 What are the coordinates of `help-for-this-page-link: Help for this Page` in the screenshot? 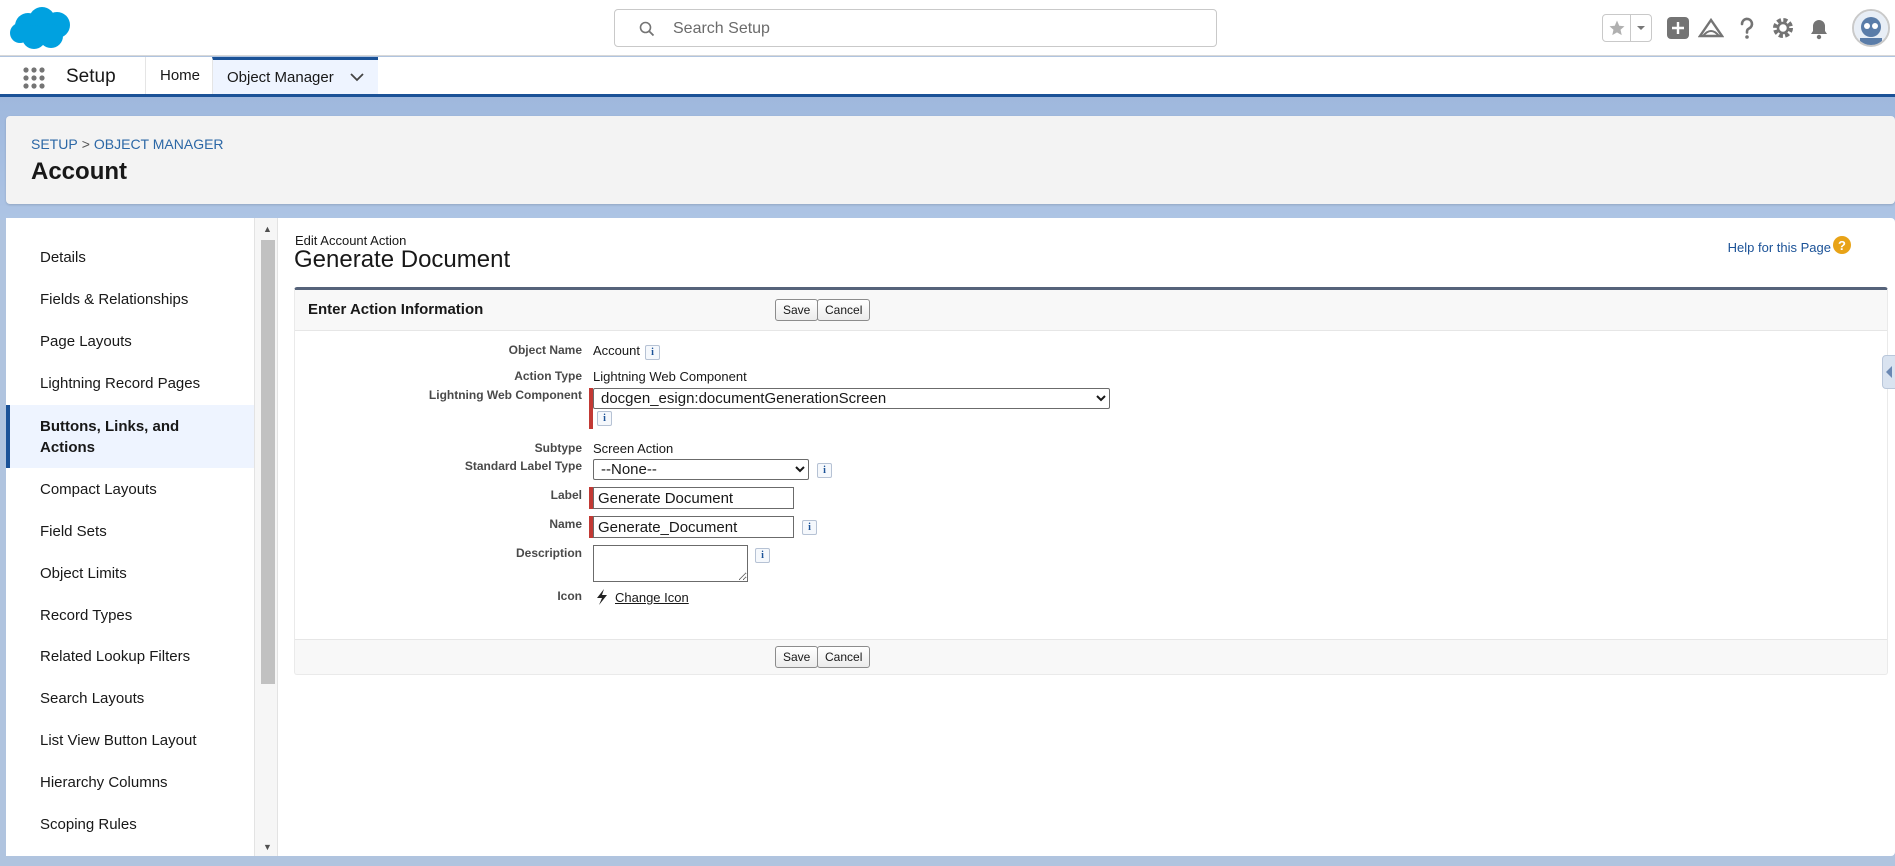 It's located at (1779, 247).